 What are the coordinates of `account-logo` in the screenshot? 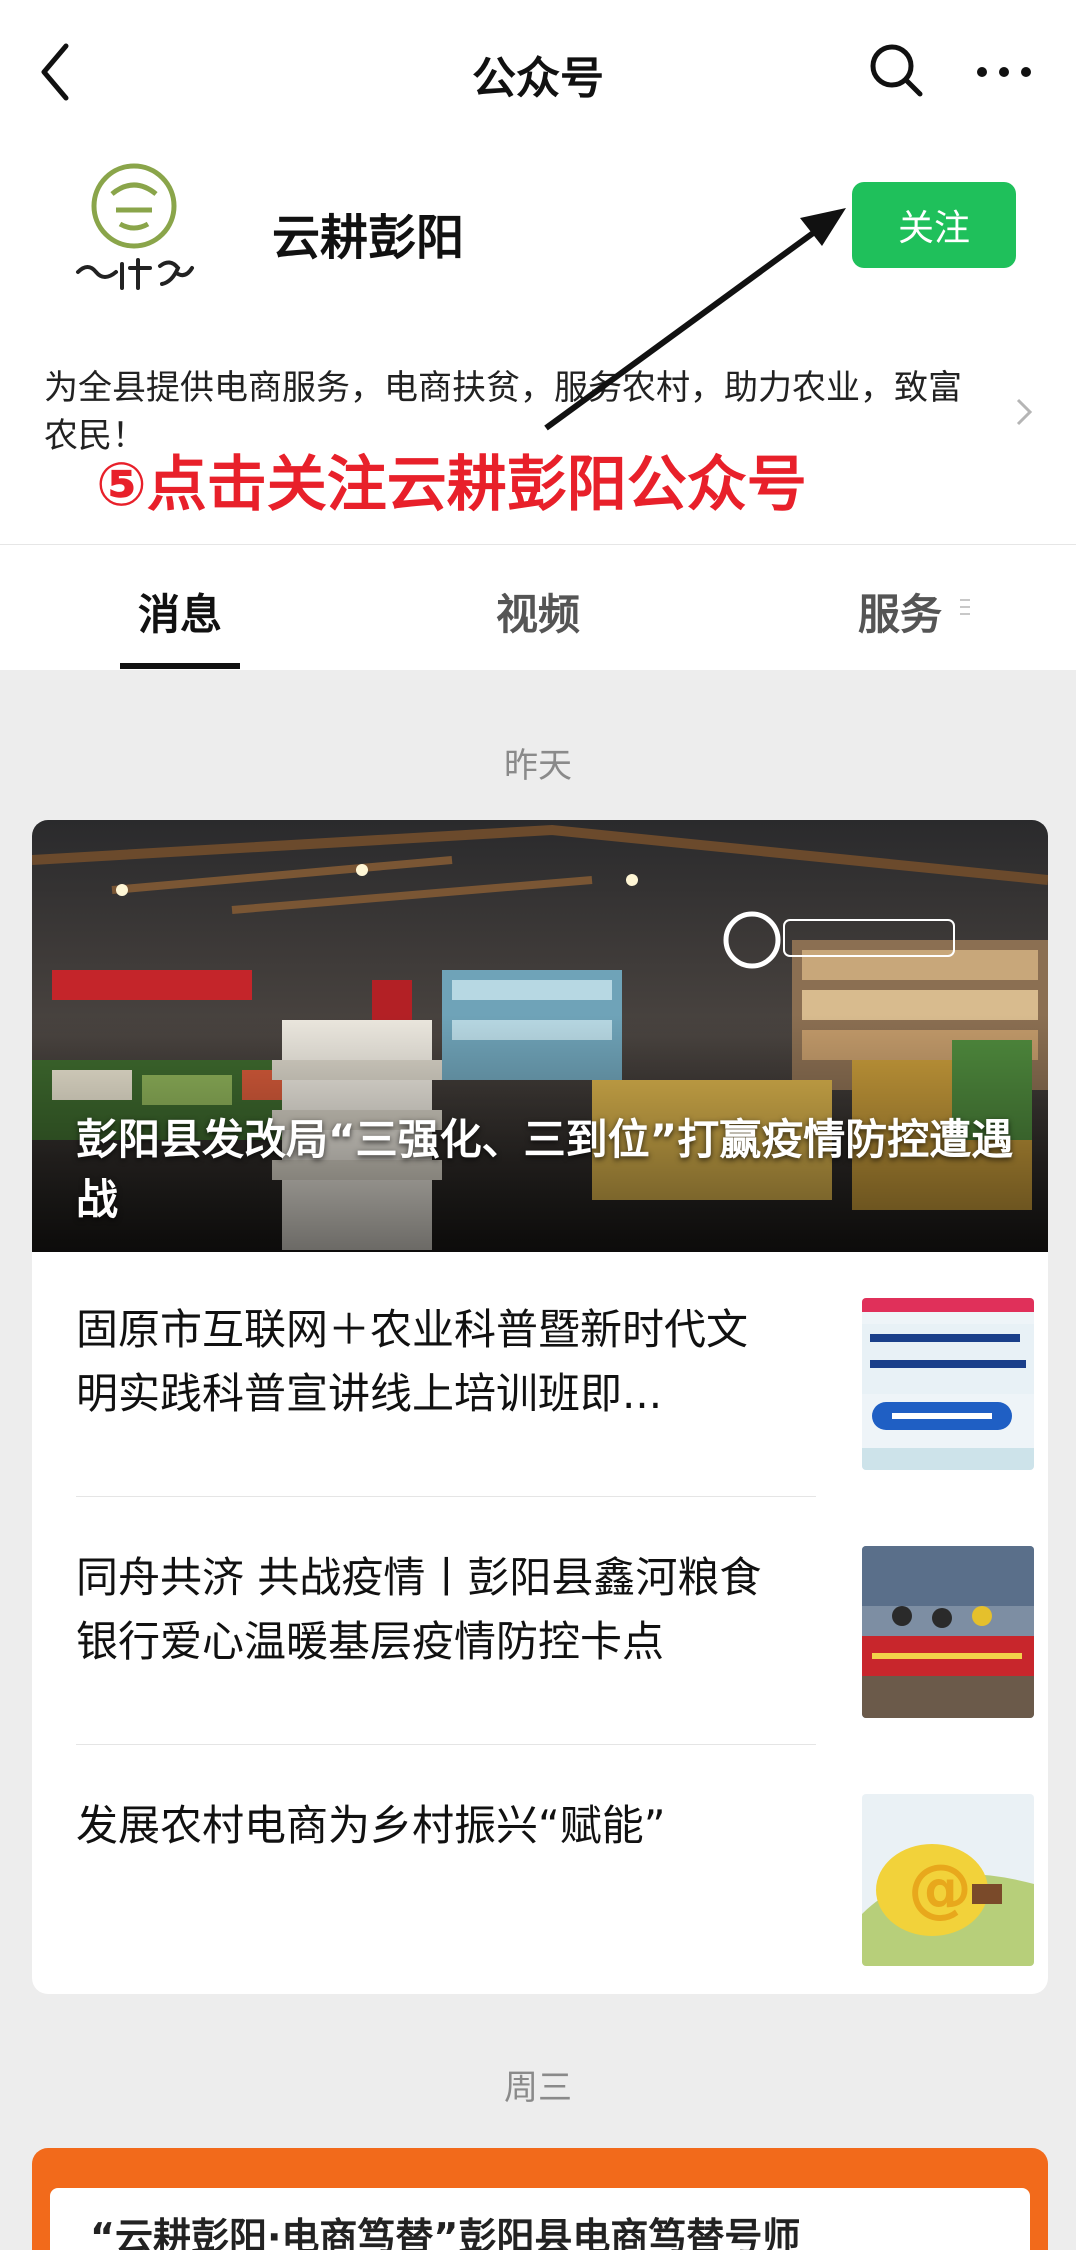 It's located at (135, 226).